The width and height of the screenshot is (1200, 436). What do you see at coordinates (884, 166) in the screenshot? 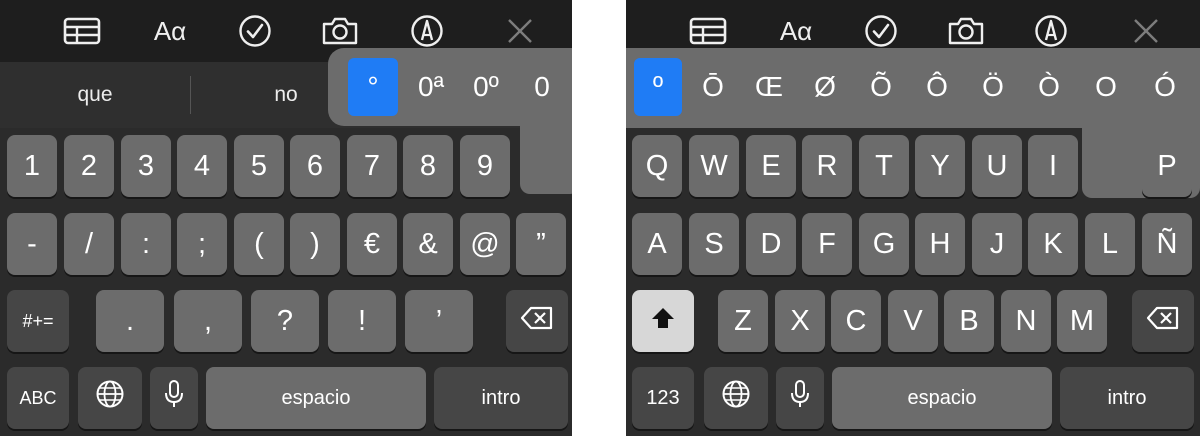
I see `key: T` at bounding box center [884, 166].